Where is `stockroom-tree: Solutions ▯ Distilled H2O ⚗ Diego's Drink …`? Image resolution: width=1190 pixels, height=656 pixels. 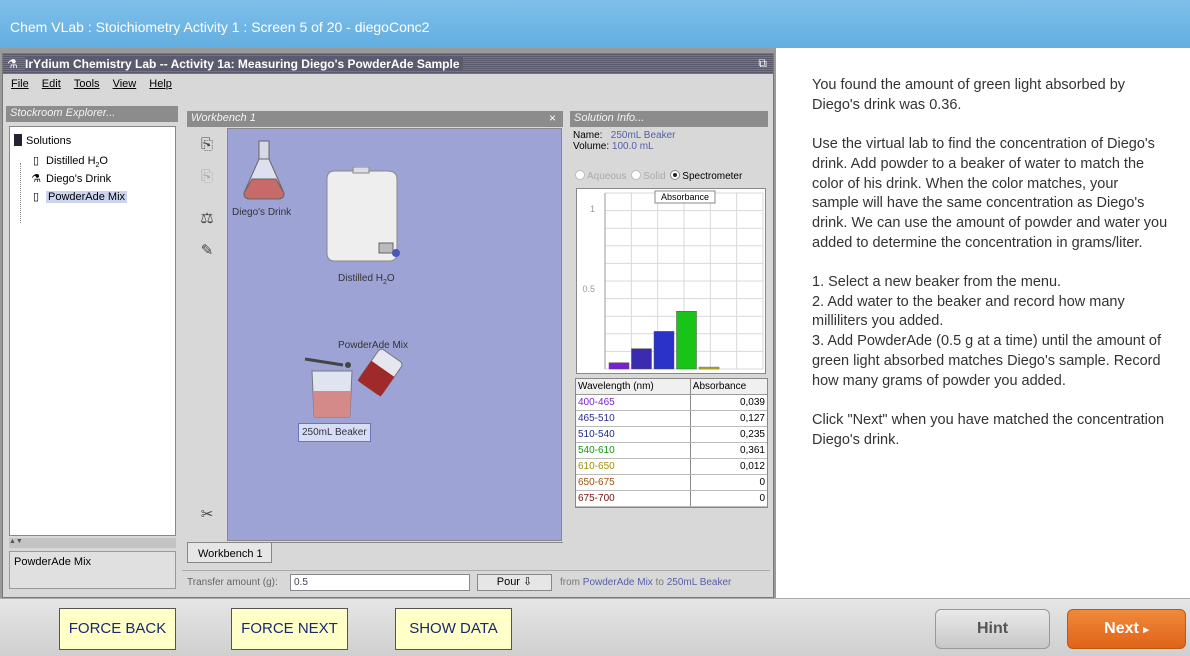 stockroom-tree: Solutions ▯ Distilled H2O ⚗ Diego's Drink … is located at coordinates (92, 331).